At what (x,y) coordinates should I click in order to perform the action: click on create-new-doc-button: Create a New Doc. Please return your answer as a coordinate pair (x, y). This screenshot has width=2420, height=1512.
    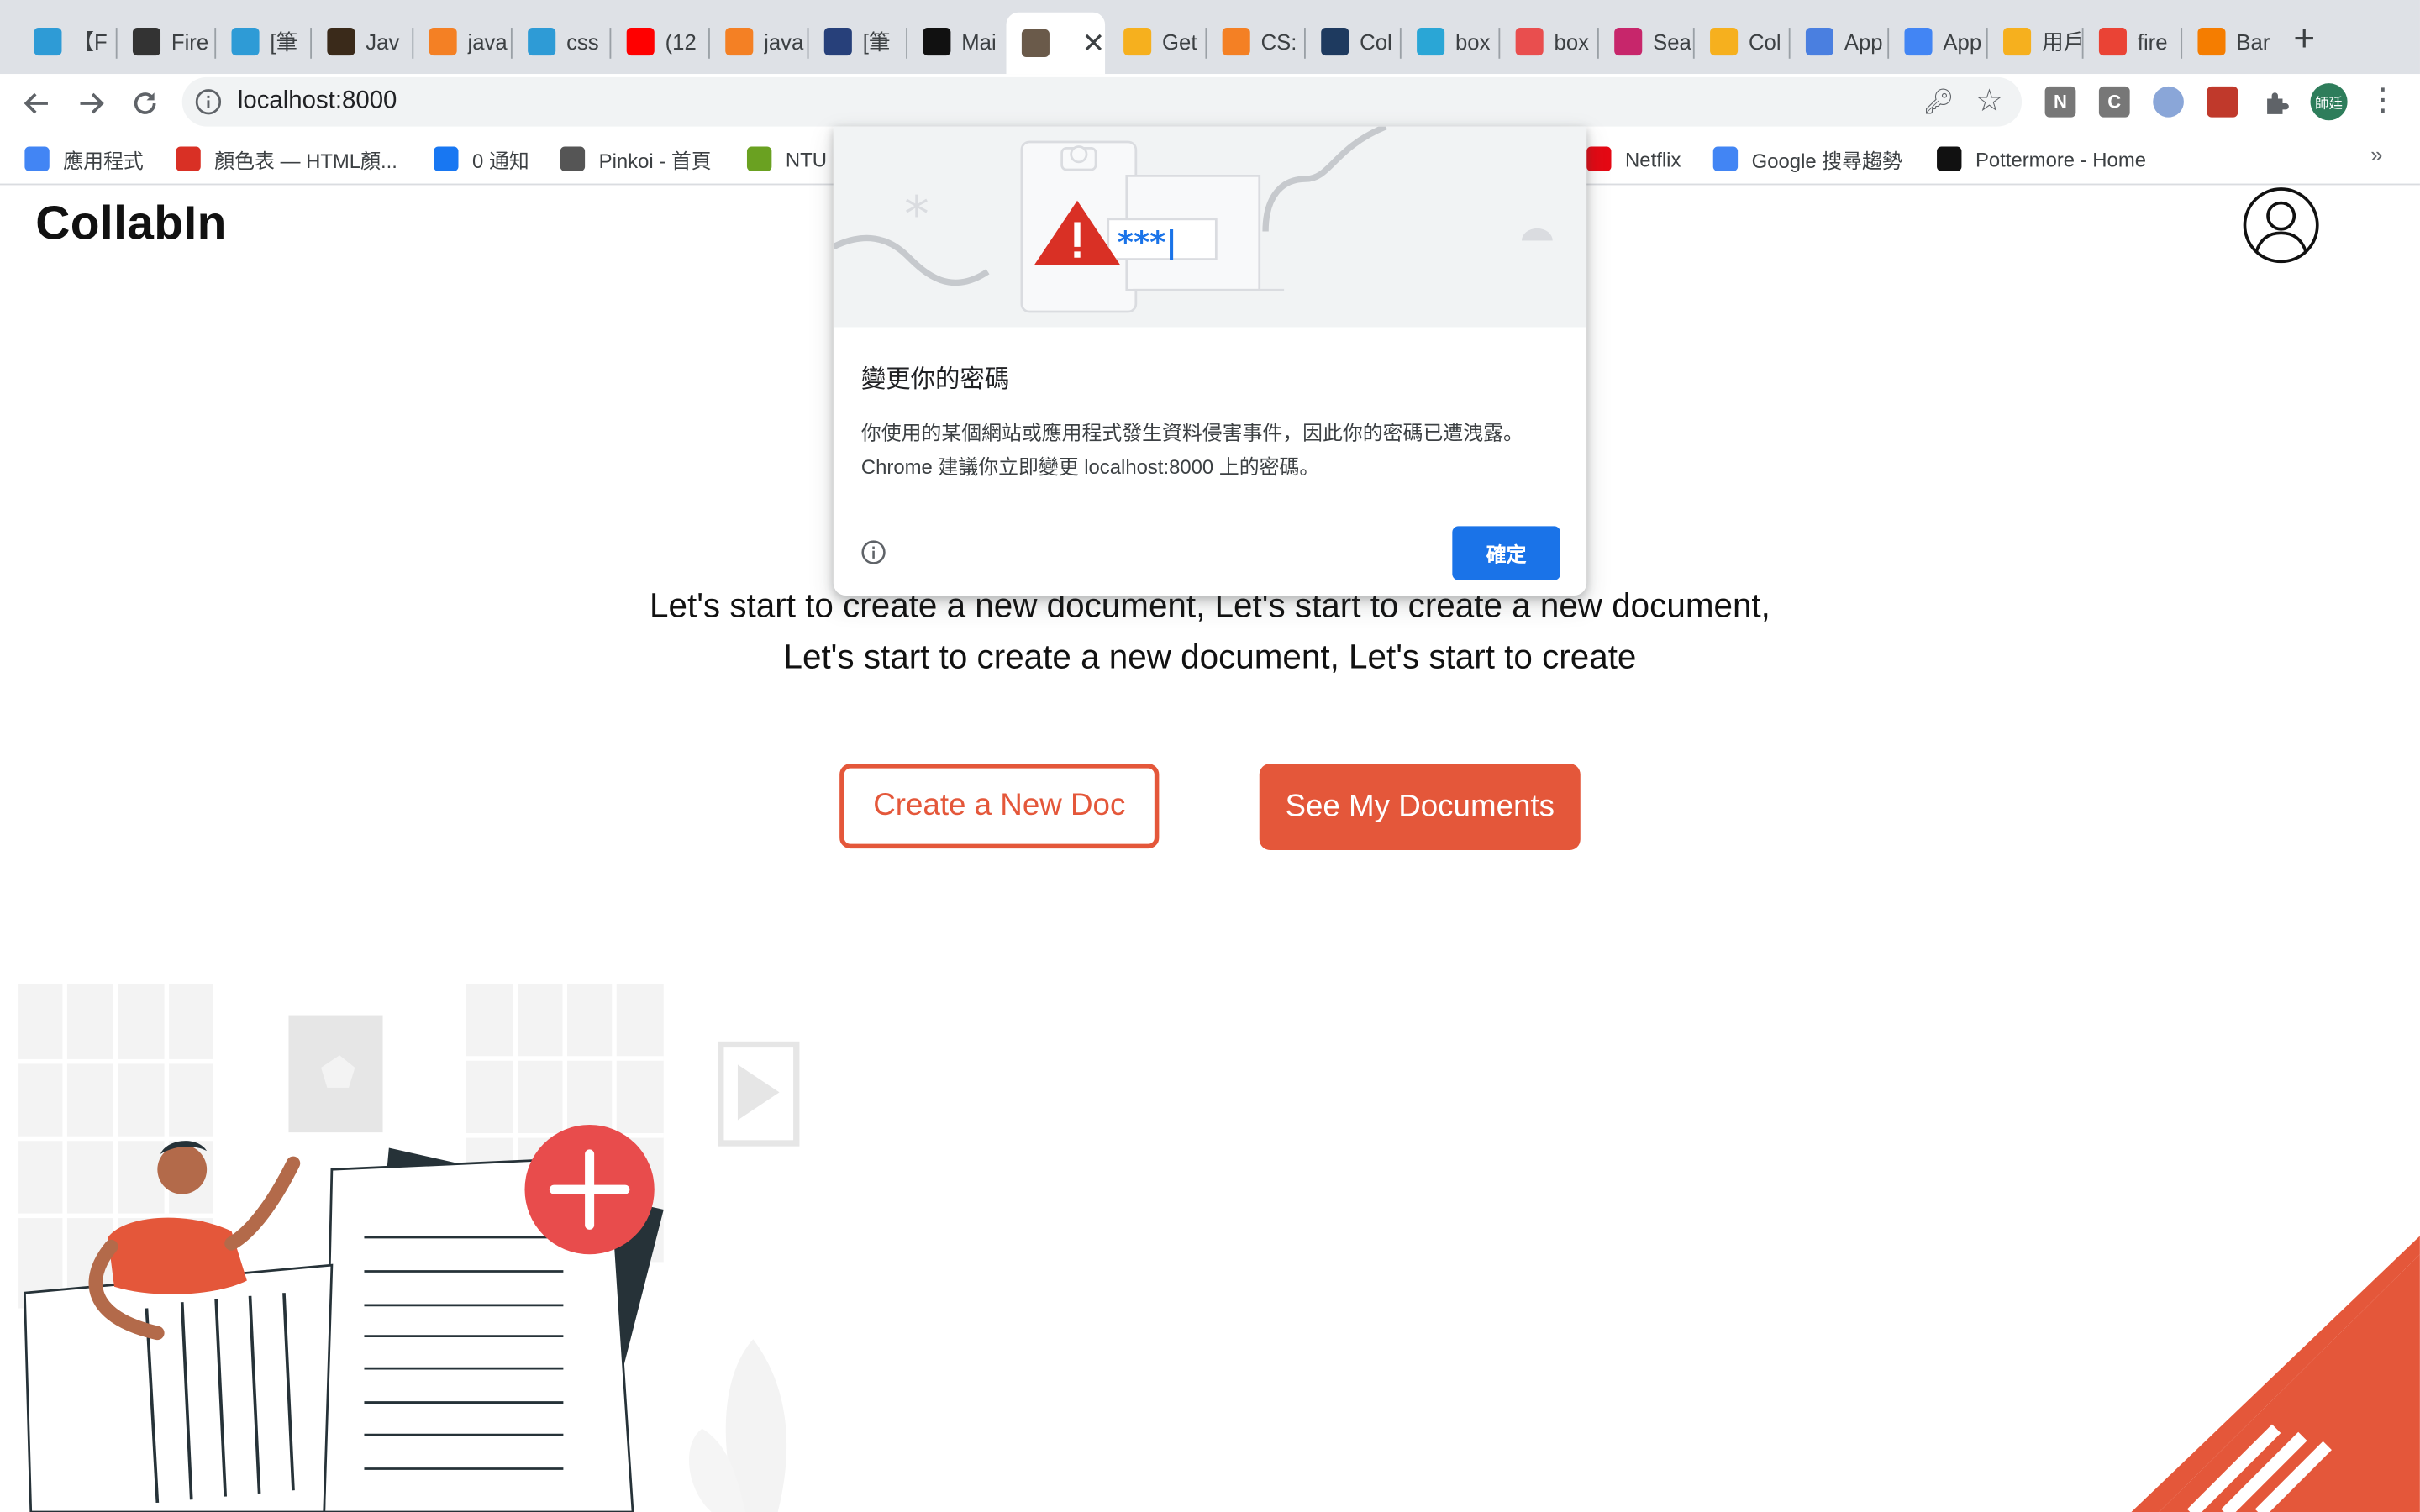
    Looking at the image, I should click on (999, 806).